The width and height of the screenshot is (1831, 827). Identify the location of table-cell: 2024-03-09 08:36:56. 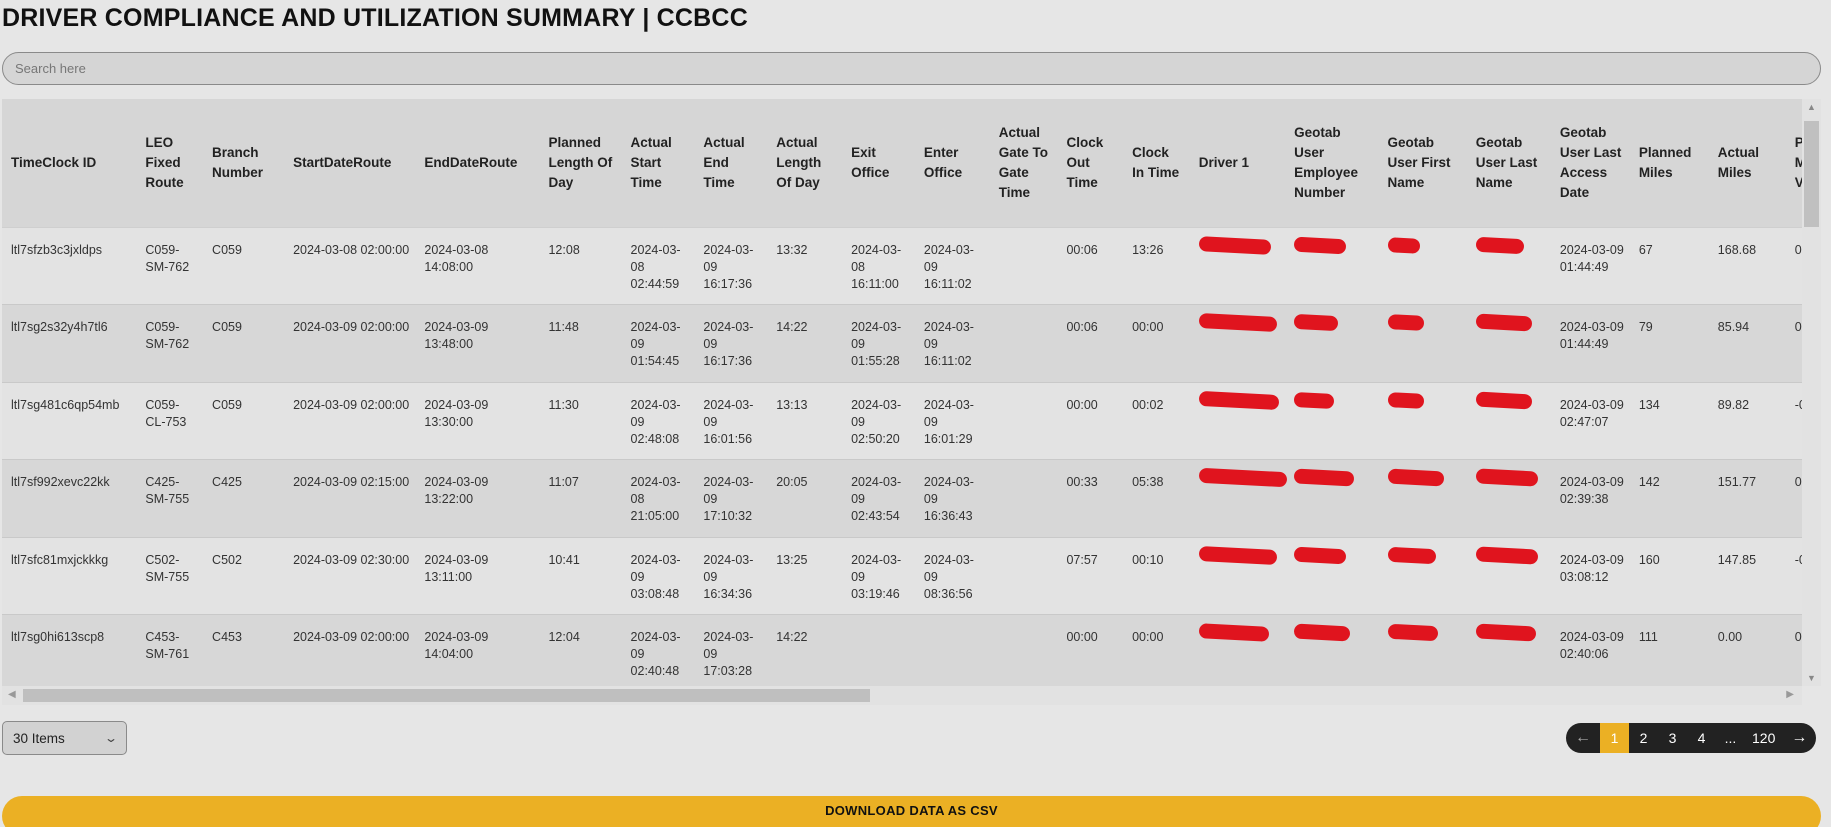
(952, 575).